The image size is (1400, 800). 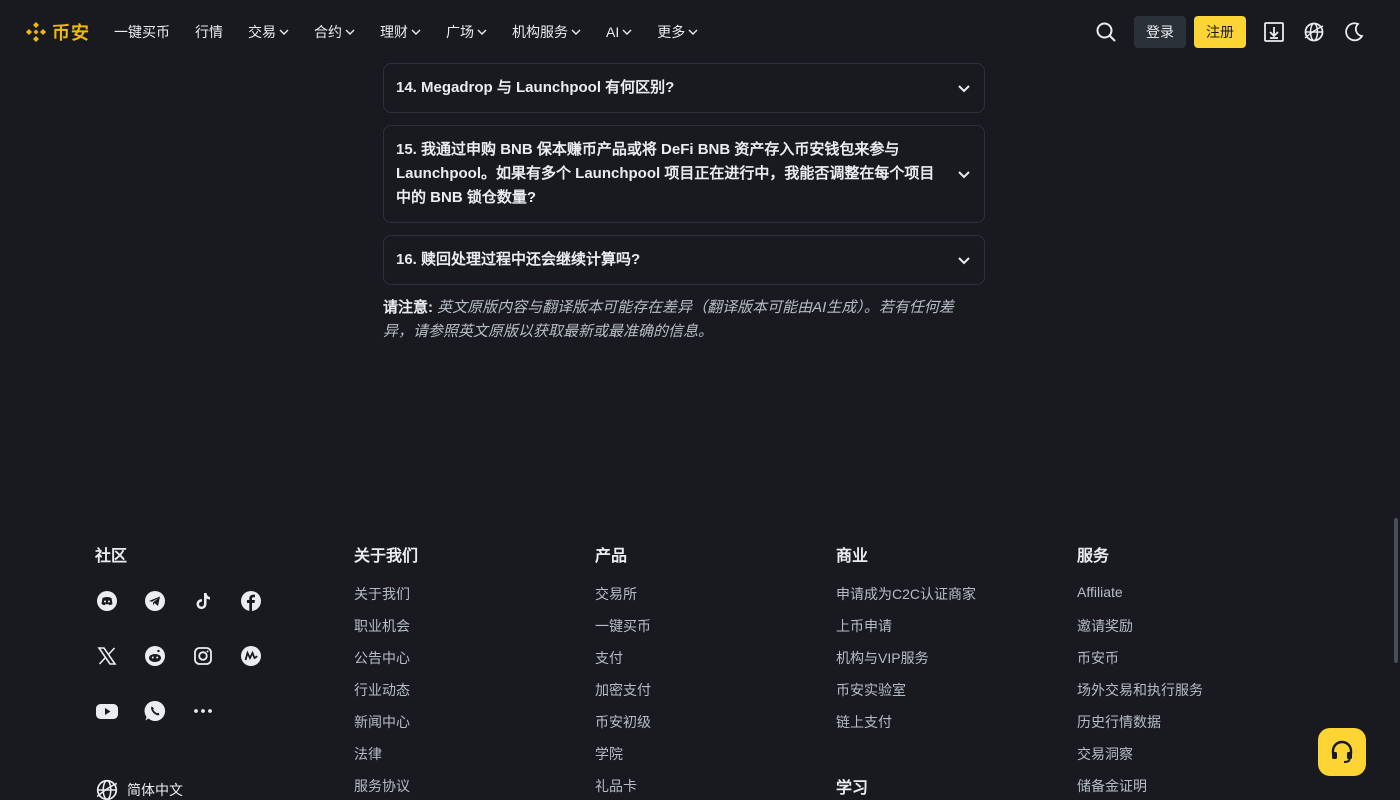 I want to click on footer-link: 新闻中心, so click(x=382, y=722).